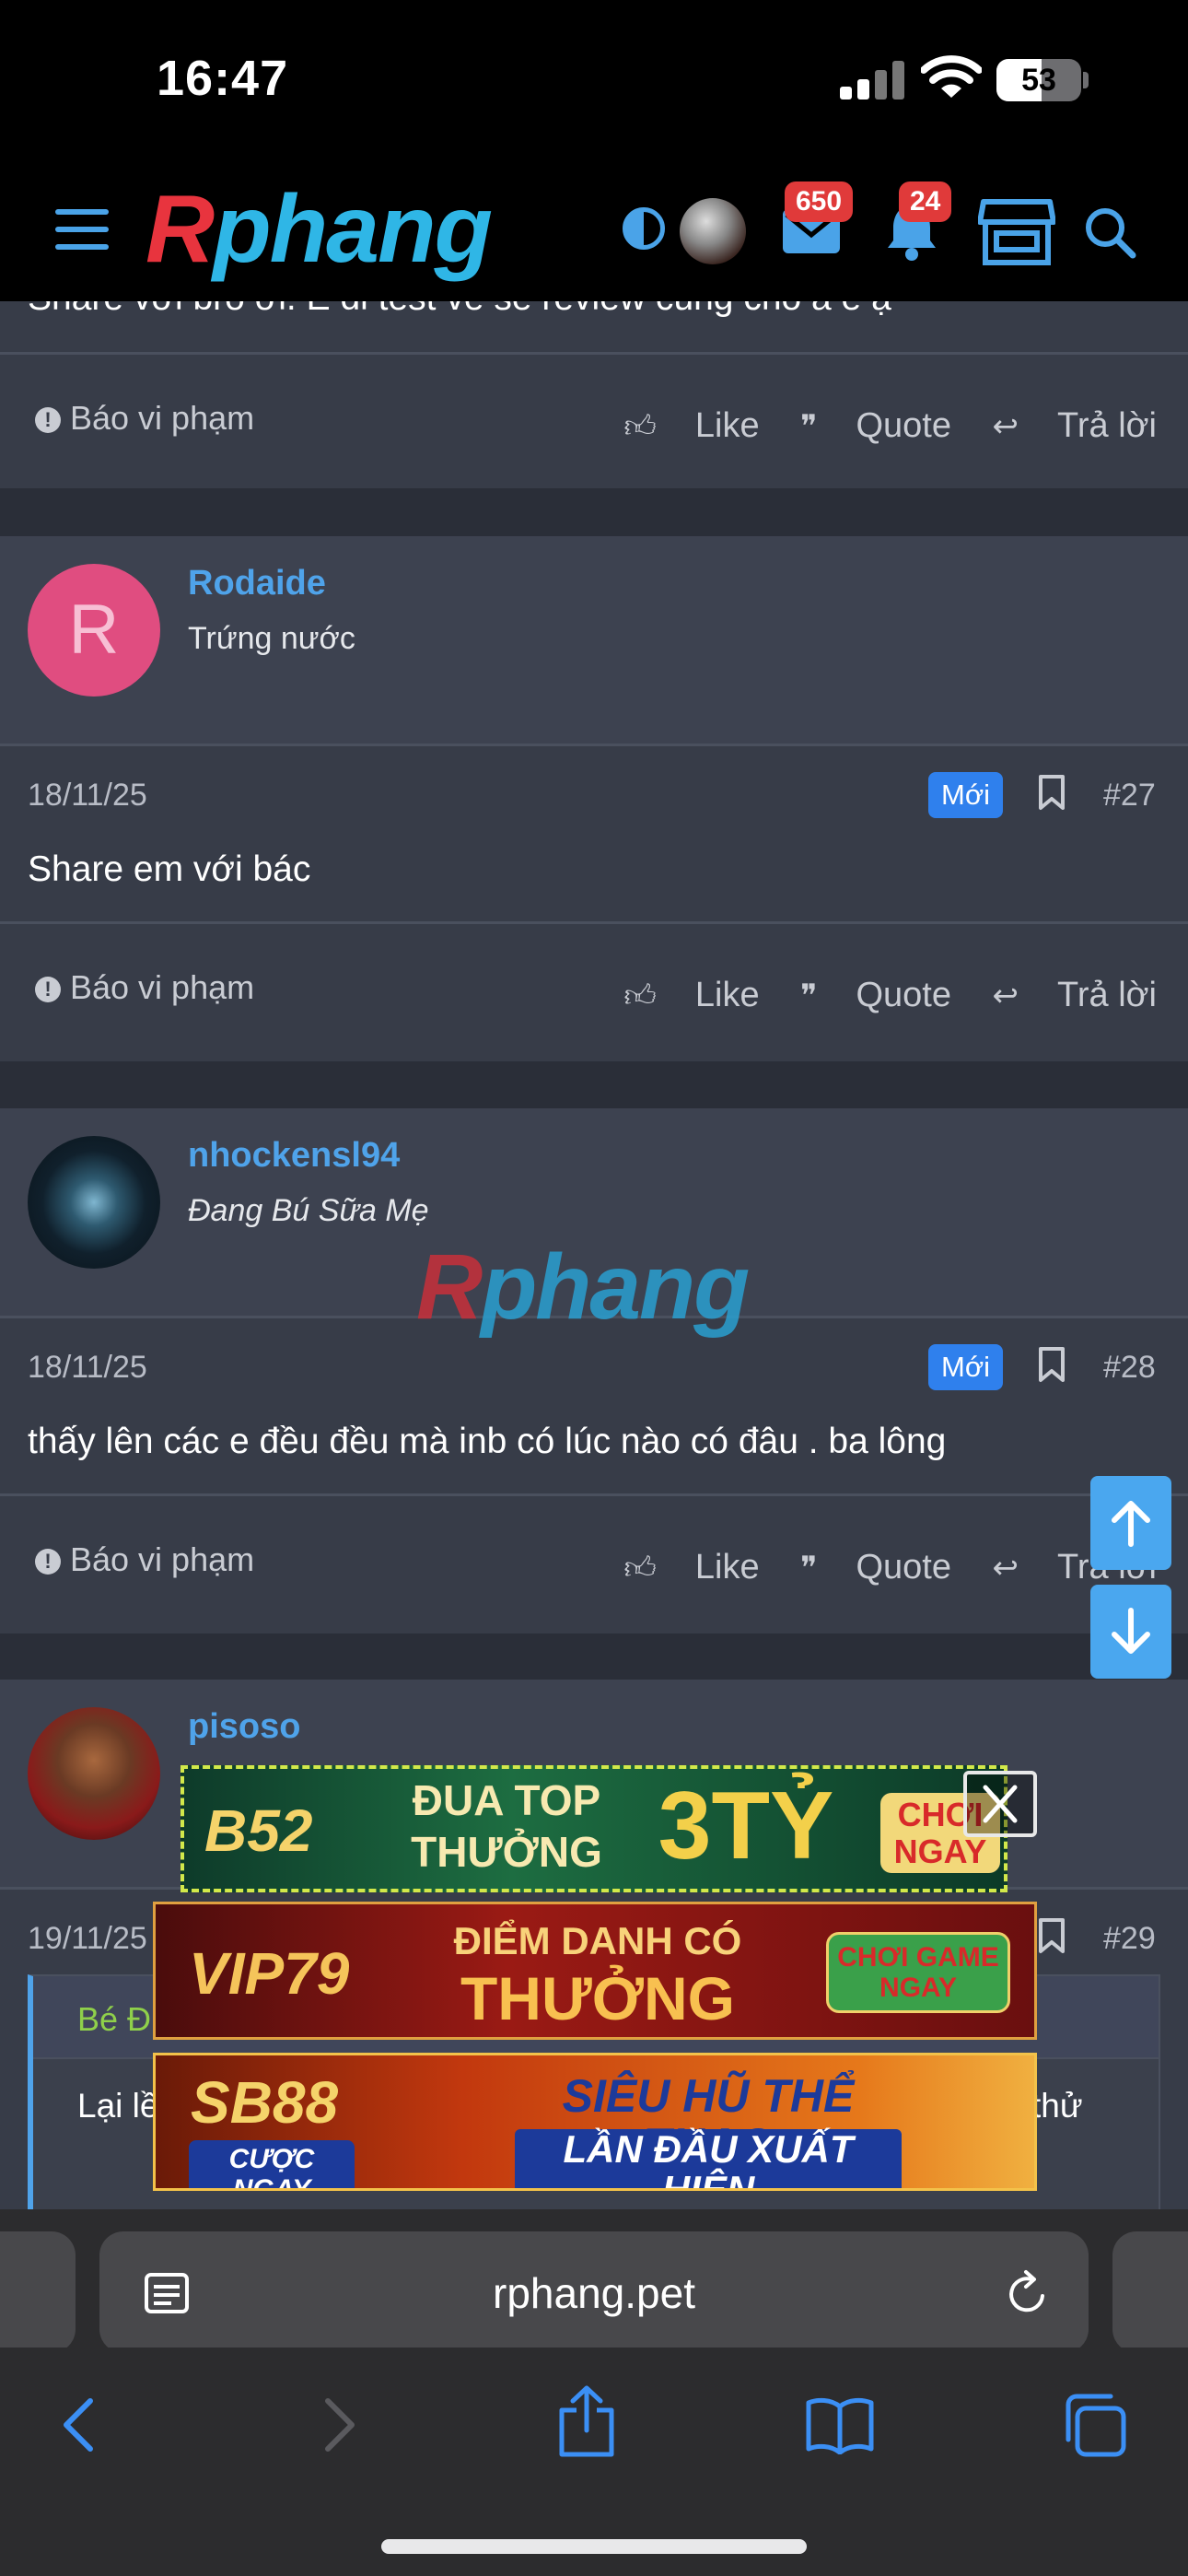 The image size is (1188, 2576). Describe the element at coordinates (1129, 1939) in the screenshot. I see `post-number: #29` at that location.